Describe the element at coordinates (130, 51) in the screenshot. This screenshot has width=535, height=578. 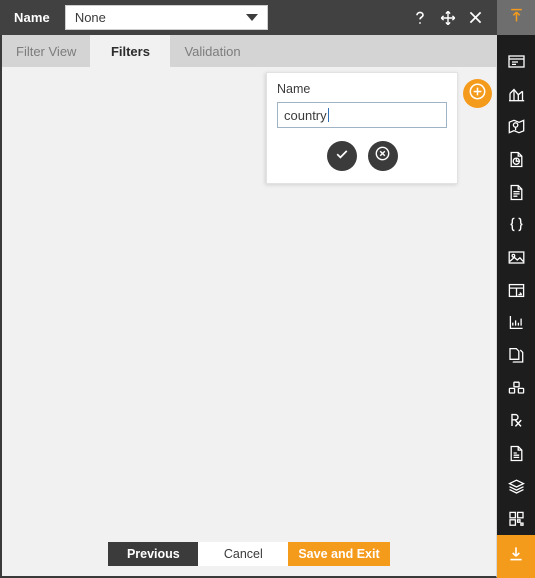
I see `tab-filters: Filters` at that location.